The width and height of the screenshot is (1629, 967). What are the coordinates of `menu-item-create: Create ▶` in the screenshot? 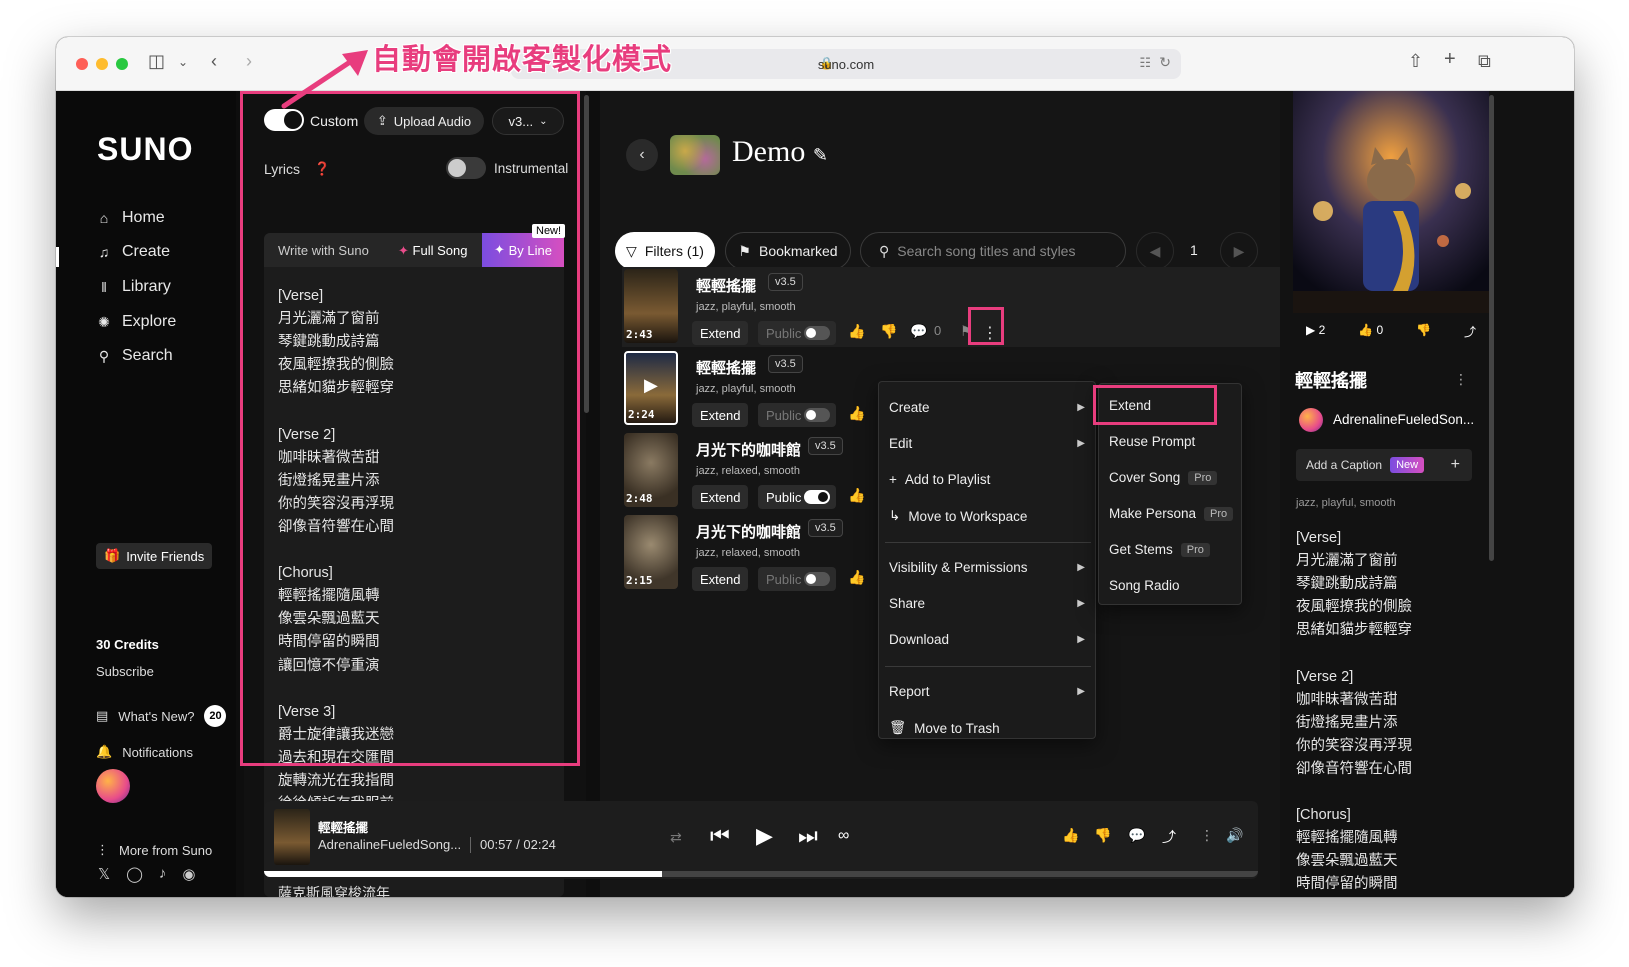 It's located at (987, 407).